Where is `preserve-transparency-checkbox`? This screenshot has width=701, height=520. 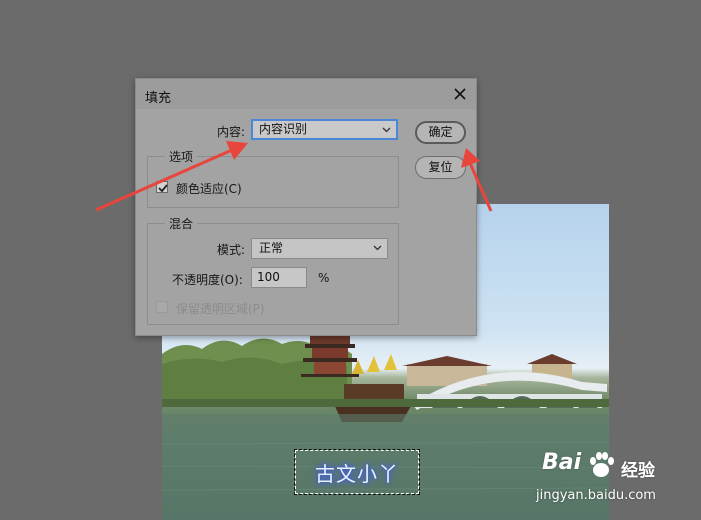
preserve-transparency-checkbox is located at coordinates (162, 307).